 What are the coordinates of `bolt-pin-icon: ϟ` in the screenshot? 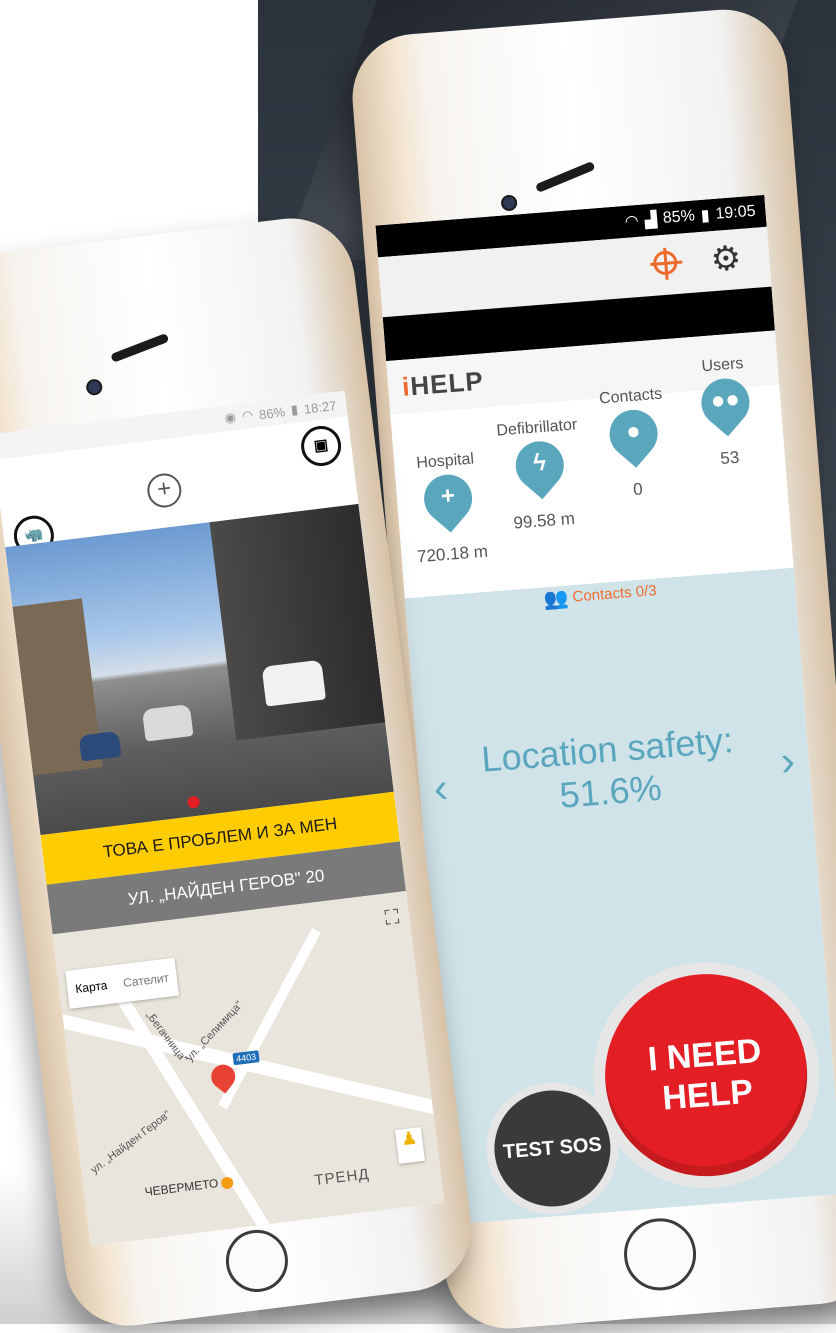 It's located at (539, 469).